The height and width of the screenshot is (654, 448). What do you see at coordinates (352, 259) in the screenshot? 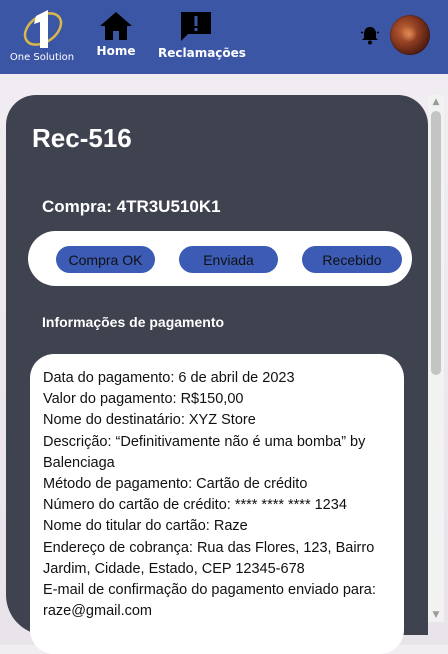
I see `status-recebido: Recebido` at bounding box center [352, 259].